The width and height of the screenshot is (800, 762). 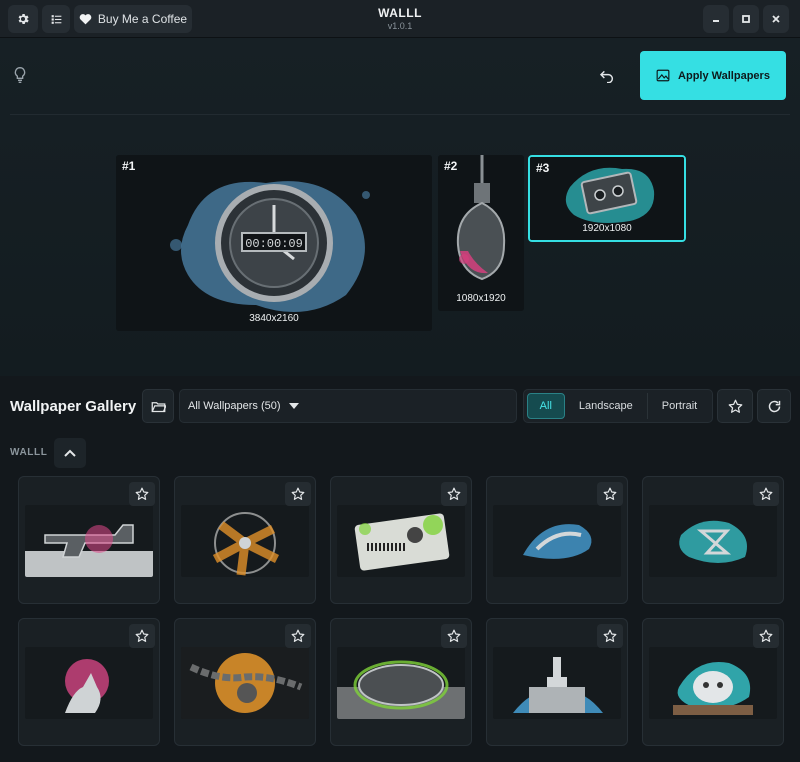 I want to click on monitor-2: #2 1080x1920, so click(x=481, y=233).